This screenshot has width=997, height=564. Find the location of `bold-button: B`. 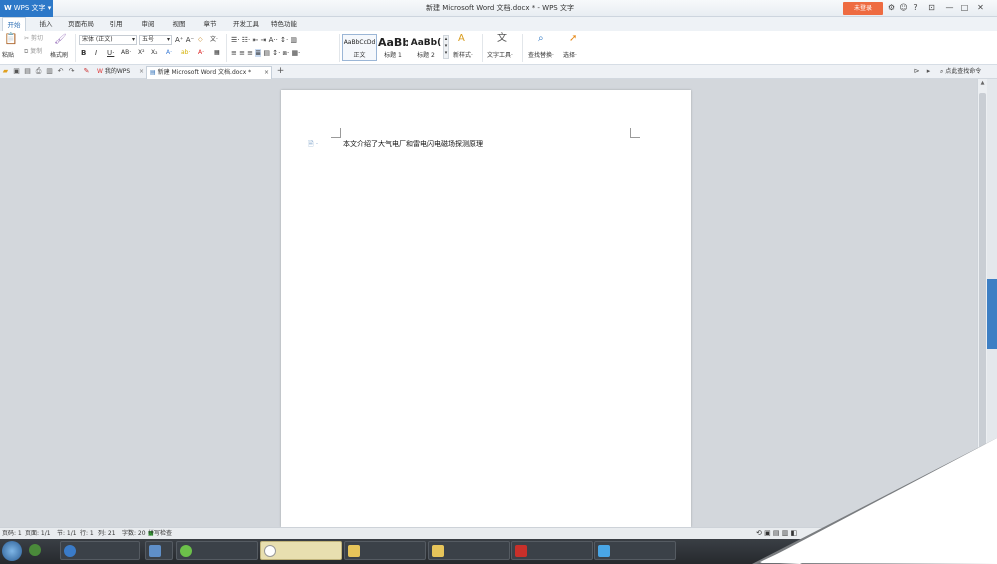

bold-button: B is located at coordinates (83, 53).